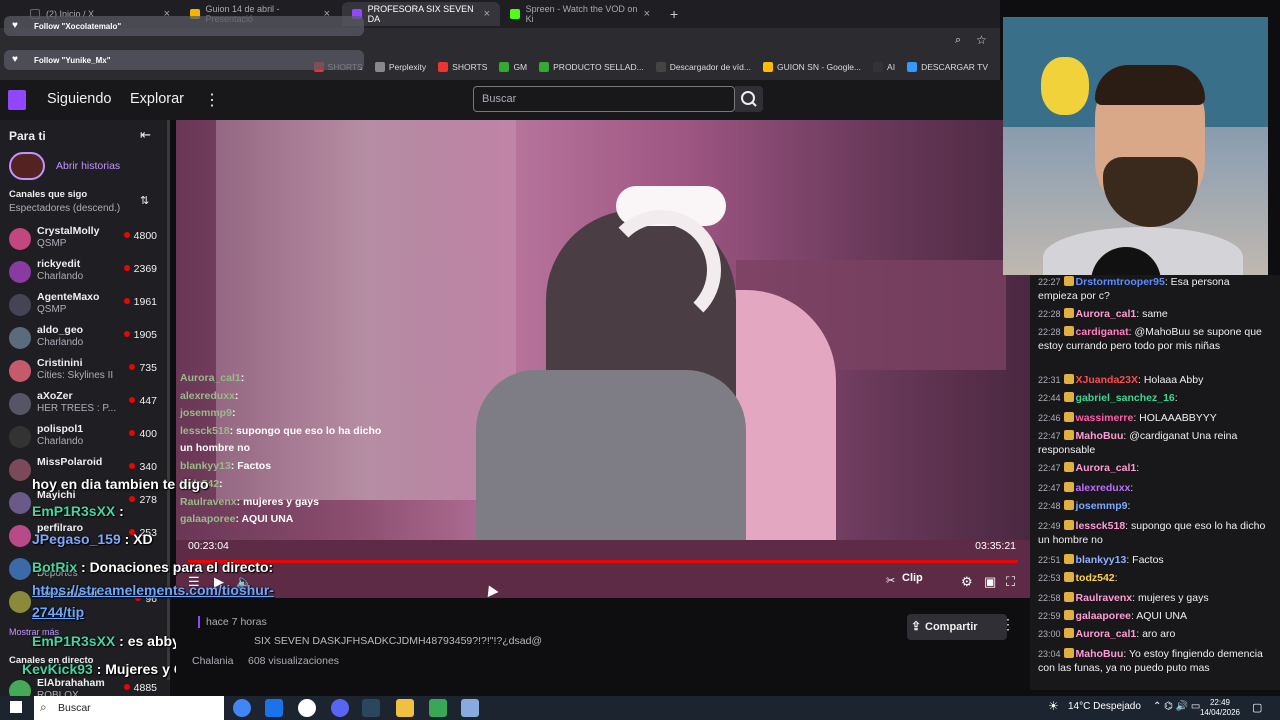 This screenshot has height=720, width=1280. What do you see at coordinates (60, 330) in the screenshot?
I see `channel-name: aldo_geo` at bounding box center [60, 330].